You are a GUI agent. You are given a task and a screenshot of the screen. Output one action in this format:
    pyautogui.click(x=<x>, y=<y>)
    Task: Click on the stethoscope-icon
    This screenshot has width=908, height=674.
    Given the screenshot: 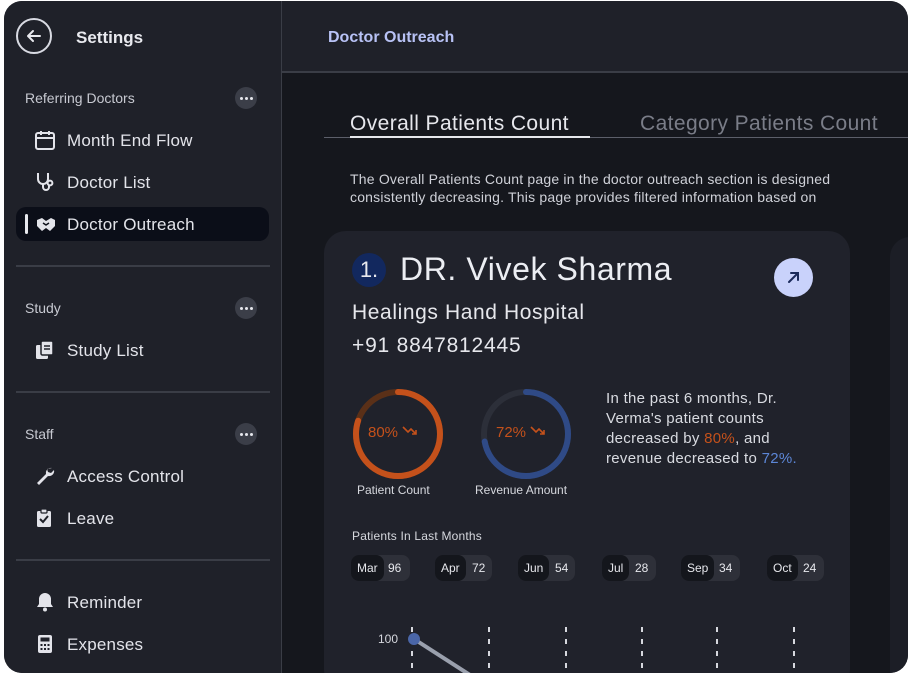 What is the action you would take?
    pyautogui.click(x=45, y=182)
    